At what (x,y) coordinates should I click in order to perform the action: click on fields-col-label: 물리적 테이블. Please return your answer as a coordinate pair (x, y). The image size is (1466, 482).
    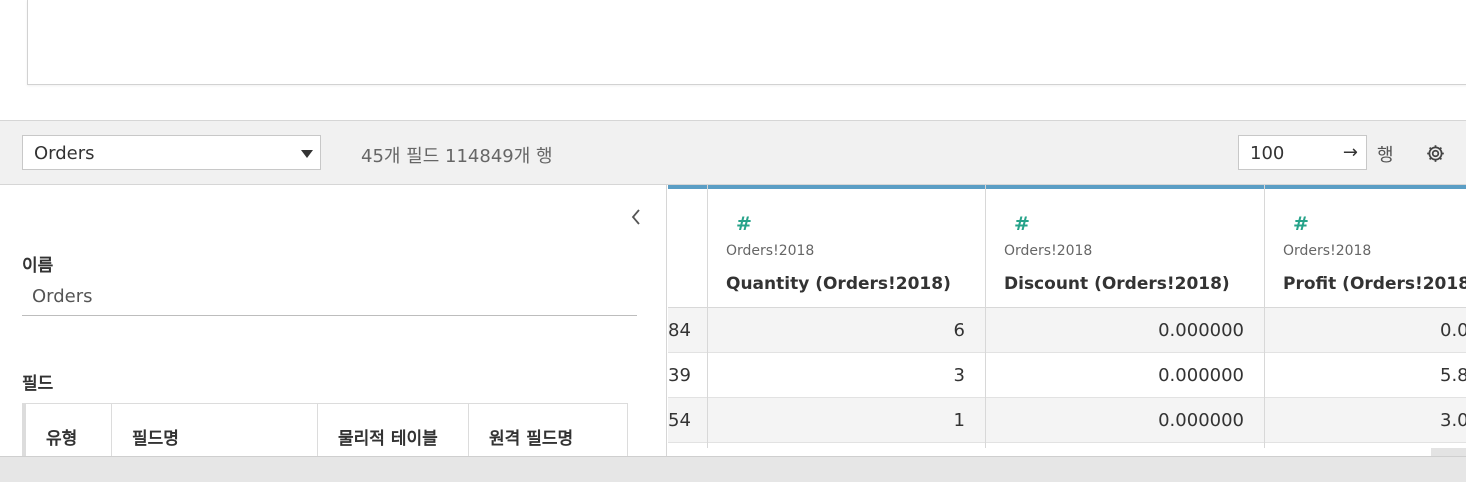
    Looking at the image, I should click on (388, 439).